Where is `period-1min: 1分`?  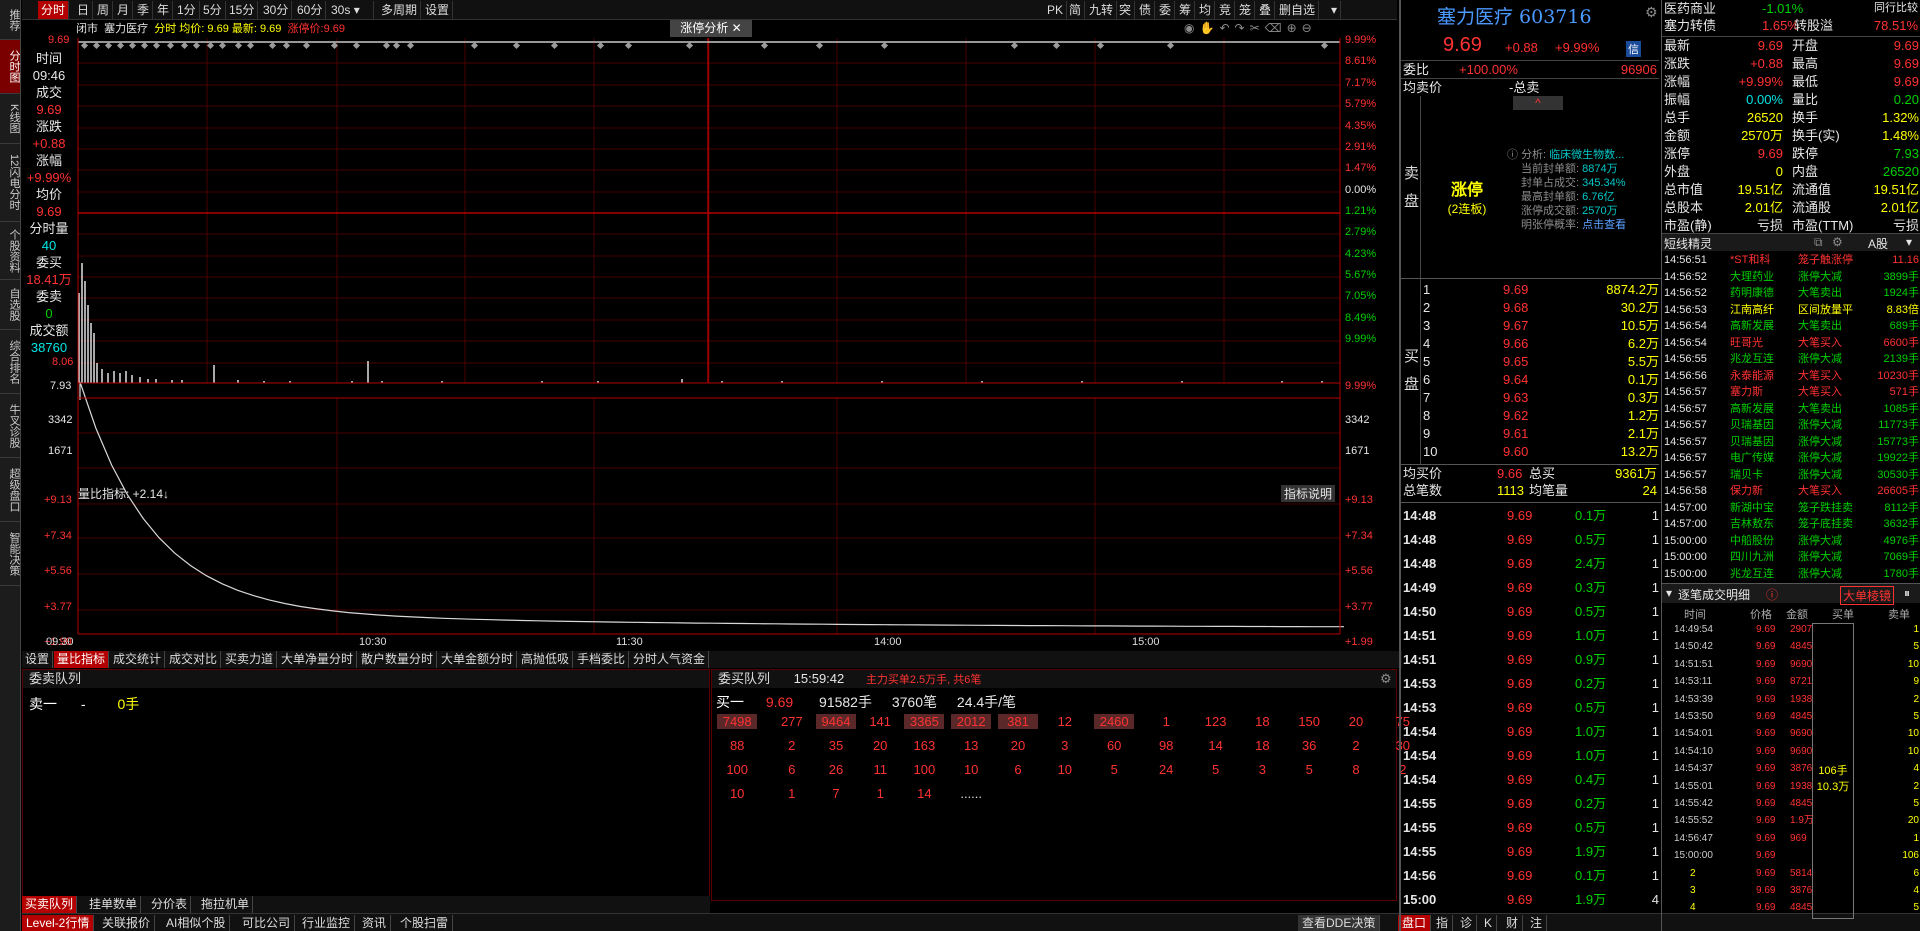 period-1min: 1分 is located at coordinates (187, 10).